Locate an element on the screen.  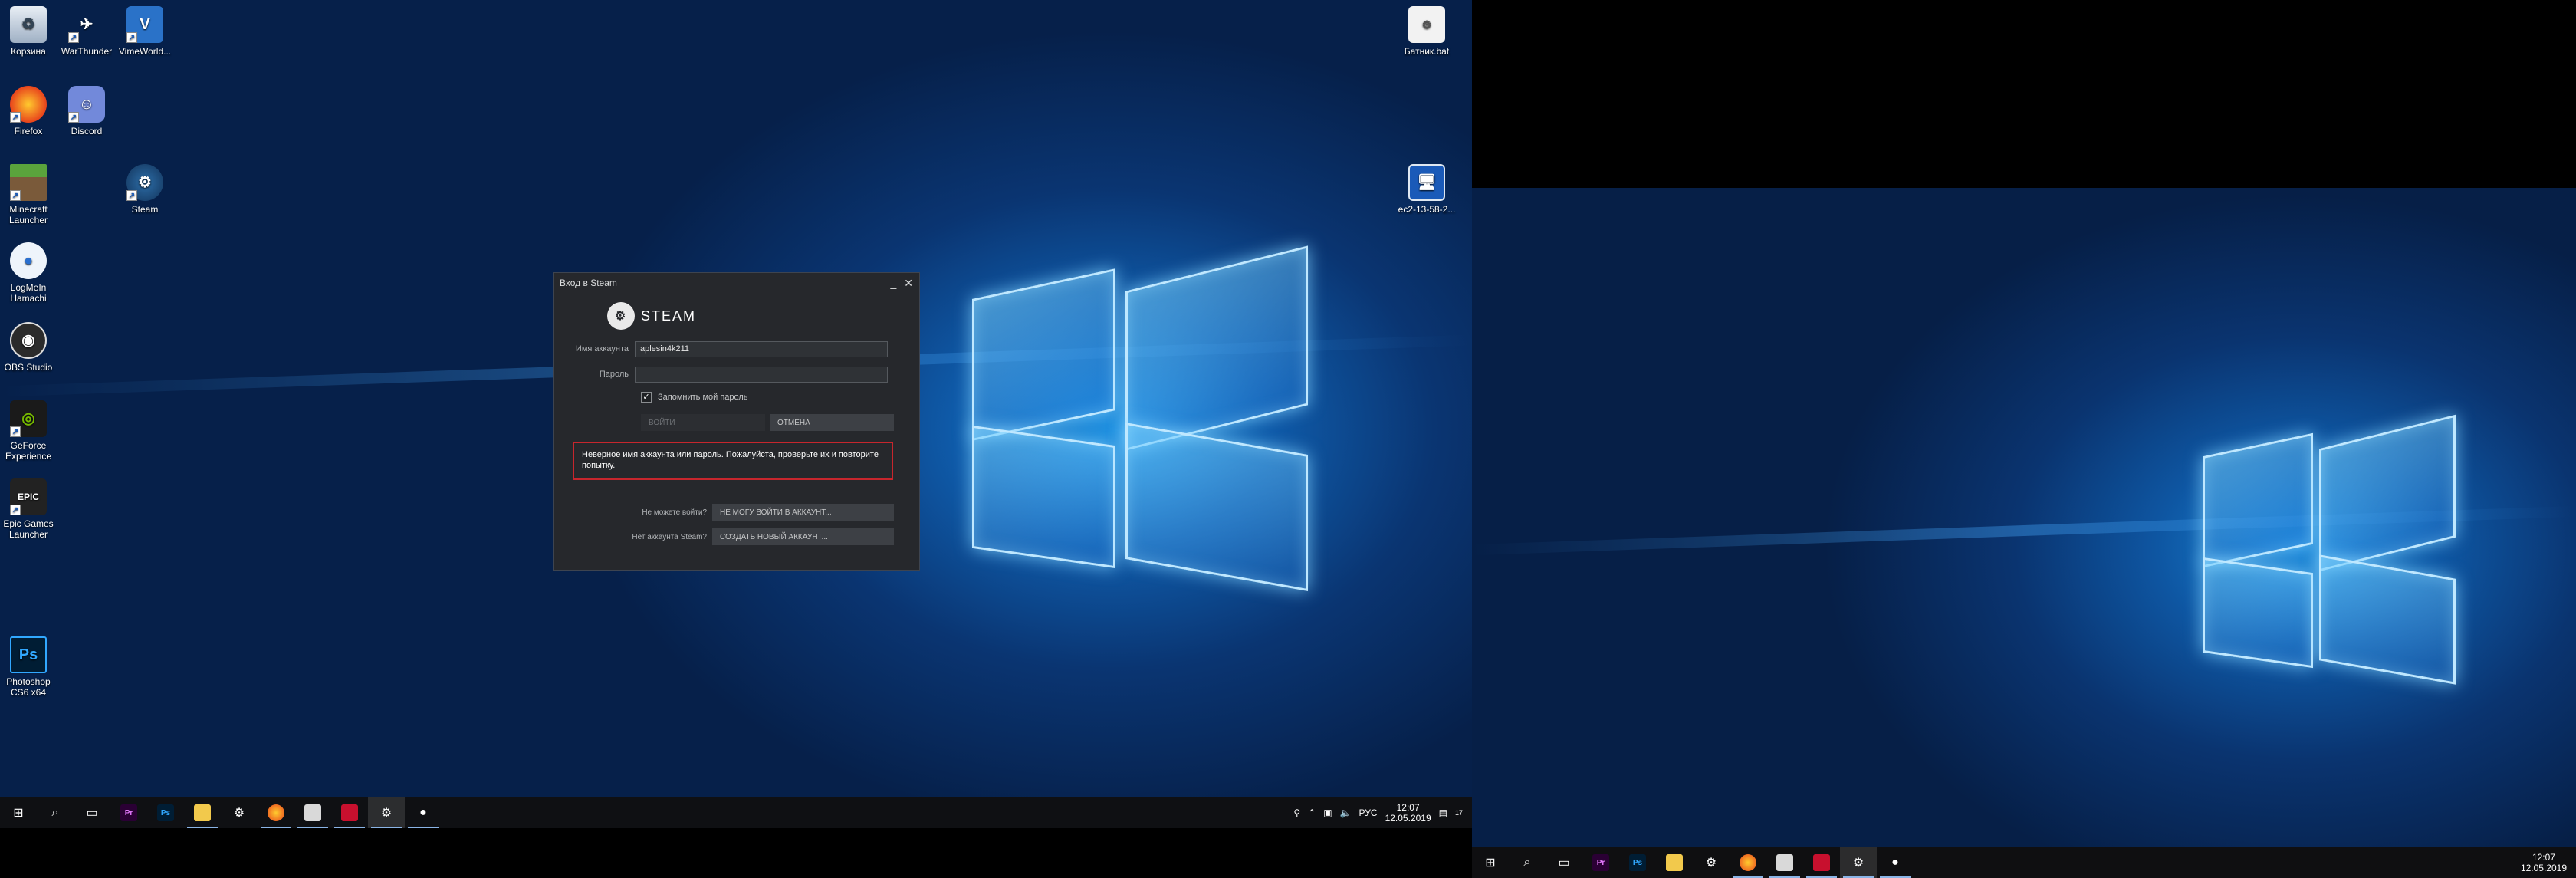
steam-logo: ⚙ STEAM is located at coordinates (652, 316).